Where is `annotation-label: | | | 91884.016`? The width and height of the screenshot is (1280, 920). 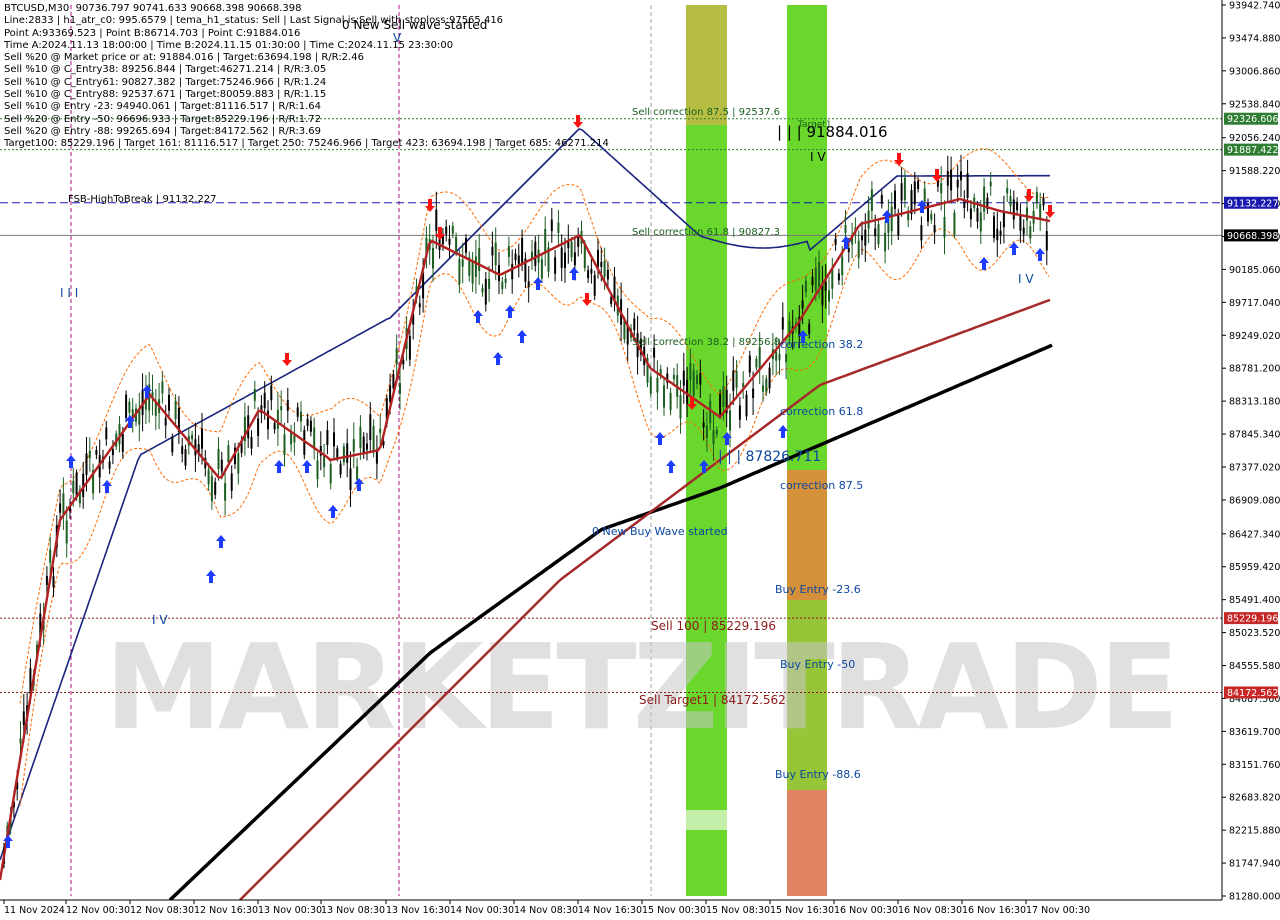
annotation-label: | | | 91884.016 is located at coordinates (832, 132).